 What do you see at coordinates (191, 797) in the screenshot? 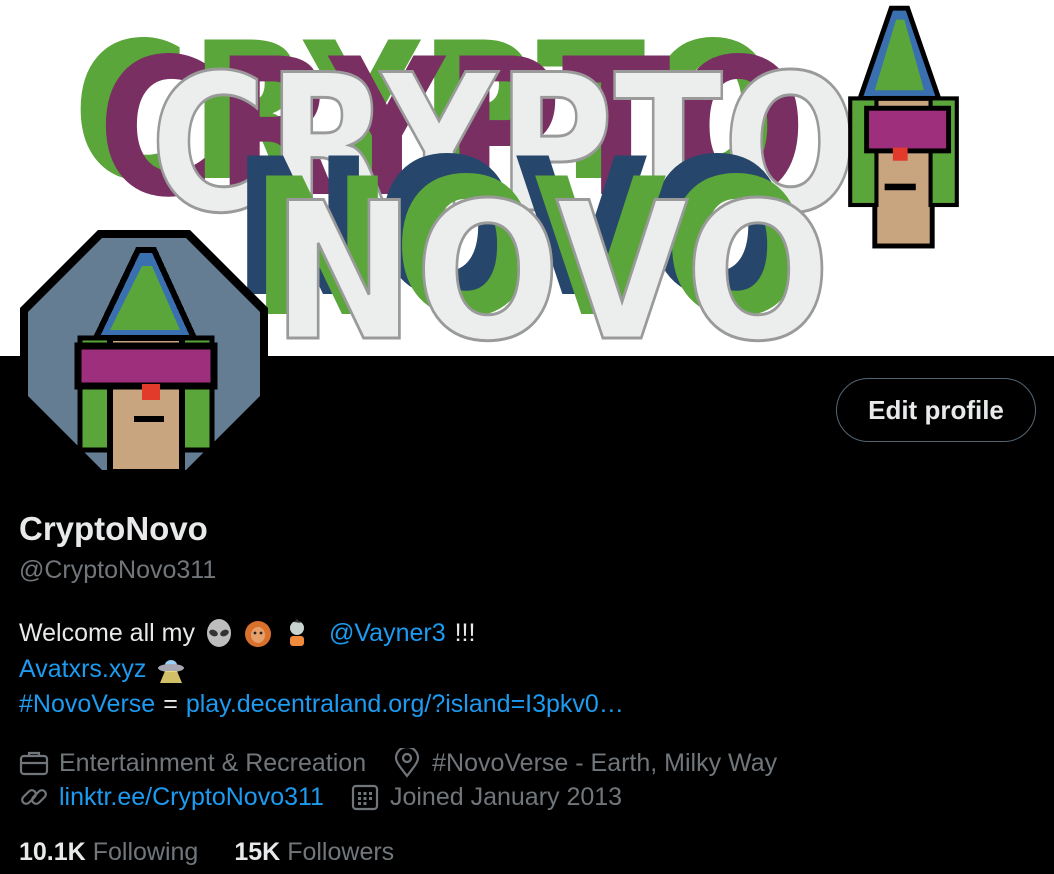
I see `profile-website-link: linktr.ee/CryptoNovo311` at bounding box center [191, 797].